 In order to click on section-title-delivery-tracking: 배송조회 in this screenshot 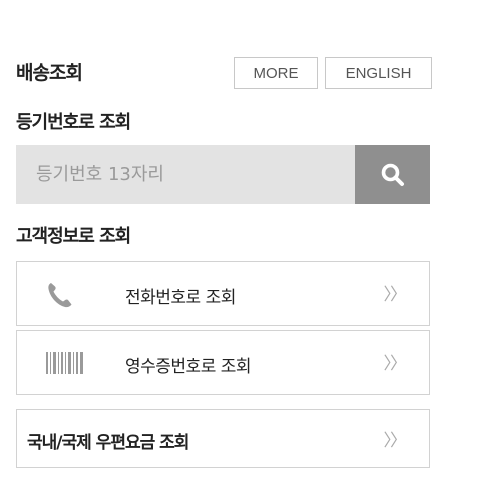, I will do `click(49, 73)`.